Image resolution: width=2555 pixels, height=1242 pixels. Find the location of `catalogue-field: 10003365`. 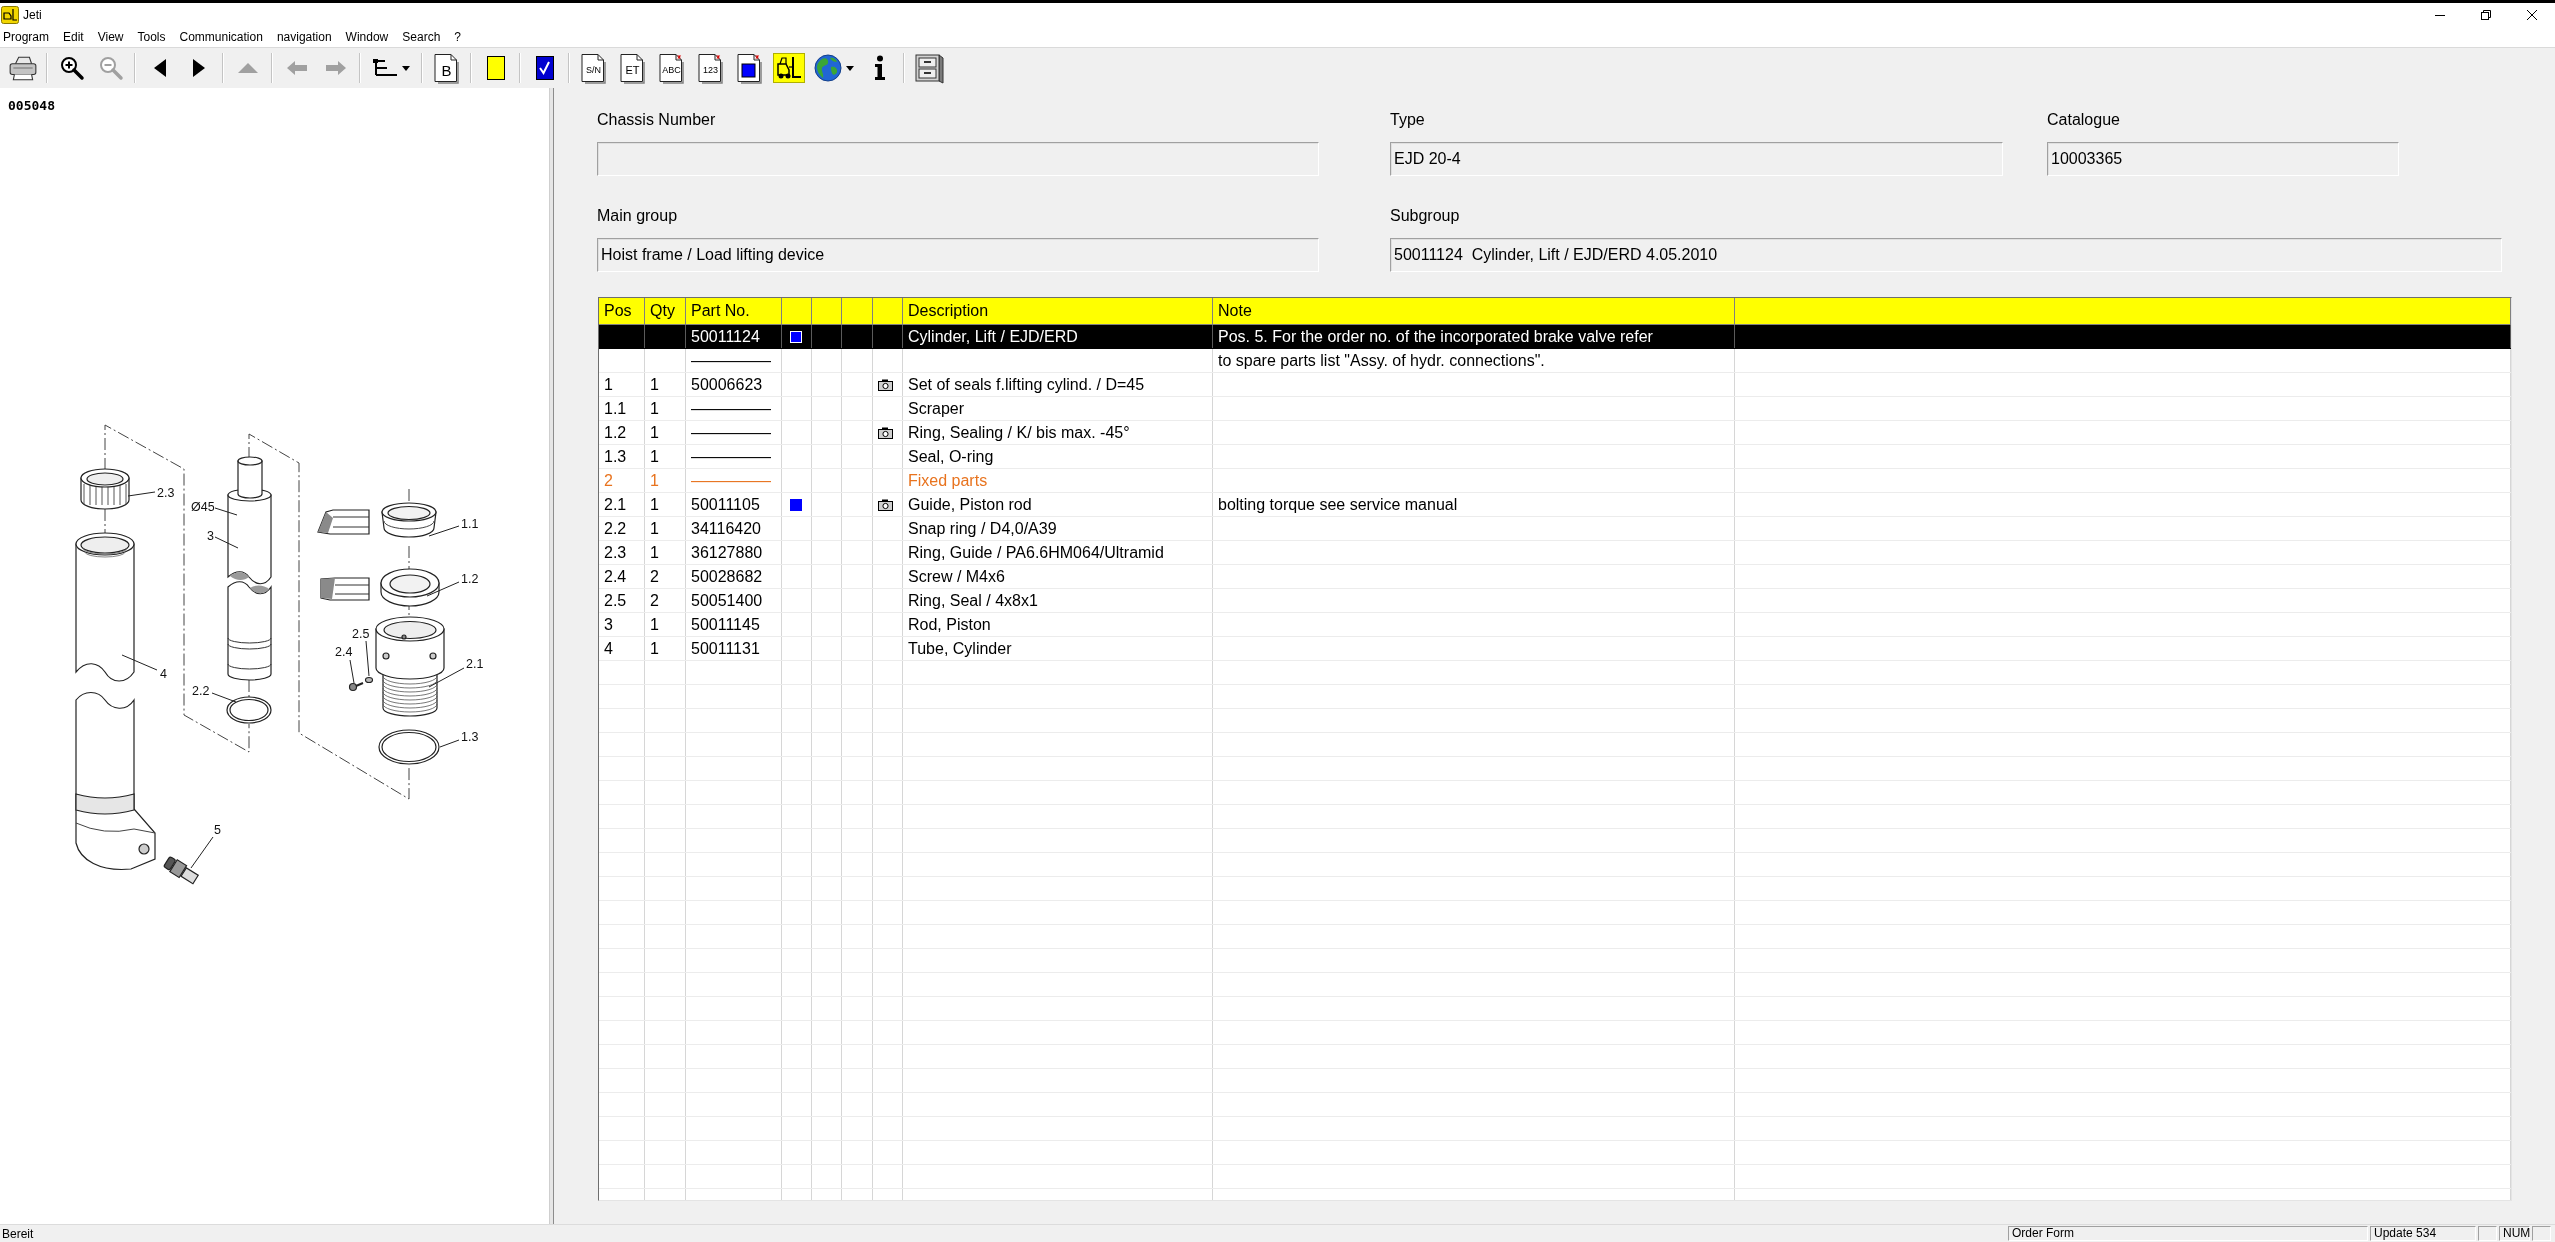

catalogue-field: 10003365 is located at coordinates (2223, 159).